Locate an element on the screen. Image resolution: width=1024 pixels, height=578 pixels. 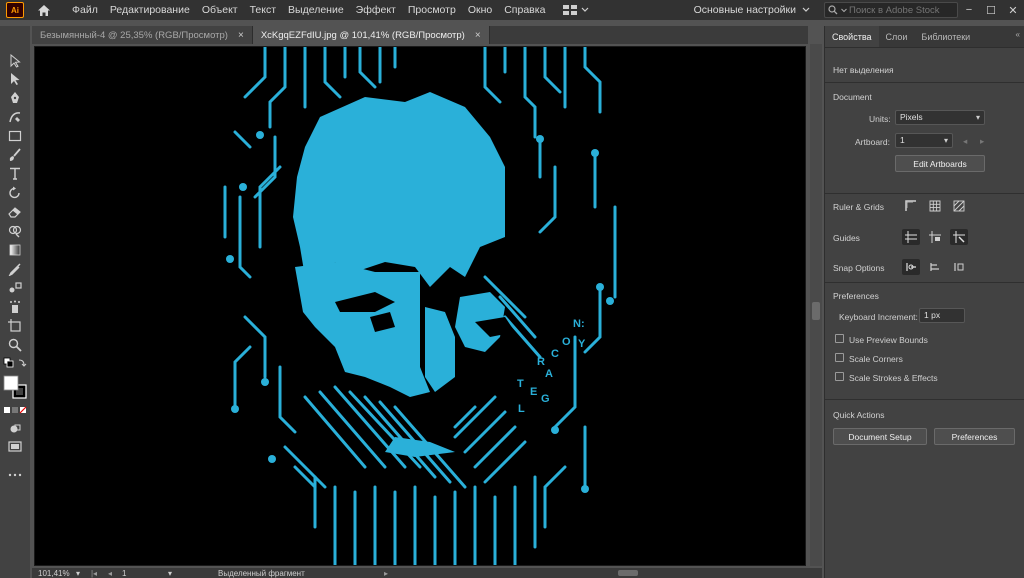
color-mode-icons is located at coordinates (15, 410).